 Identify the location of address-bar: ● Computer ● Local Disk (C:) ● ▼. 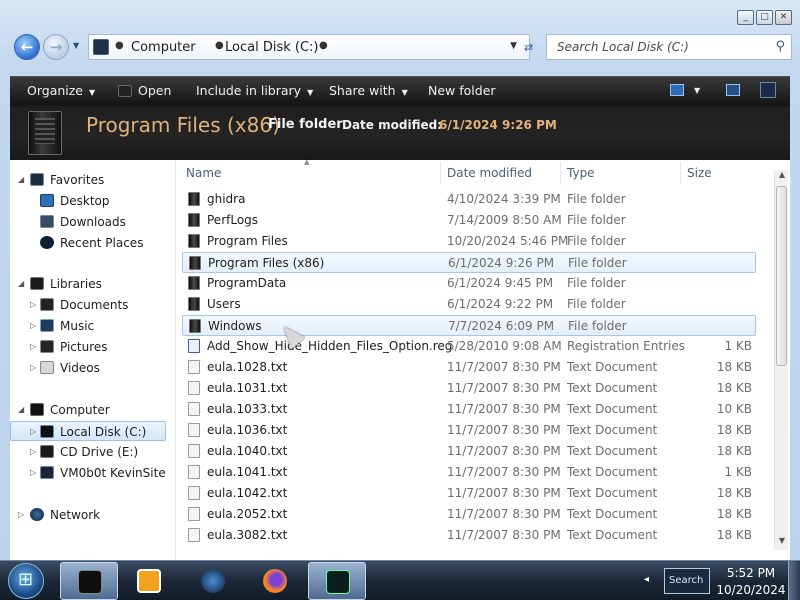
(309, 47).